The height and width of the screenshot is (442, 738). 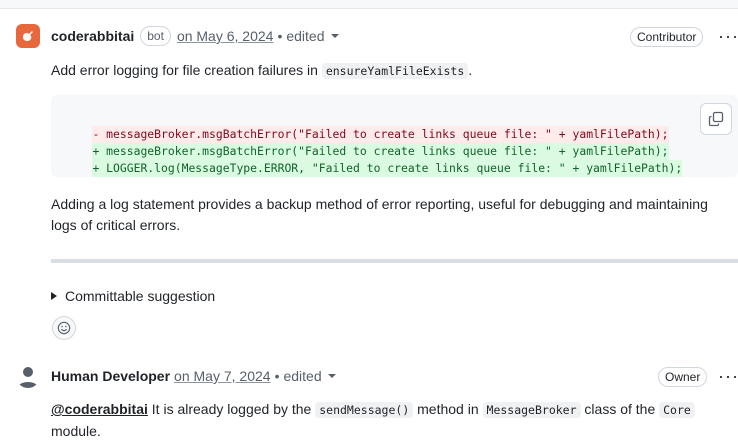 What do you see at coordinates (92, 36) in the screenshot?
I see `author-name: coderabbitai` at bounding box center [92, 36].